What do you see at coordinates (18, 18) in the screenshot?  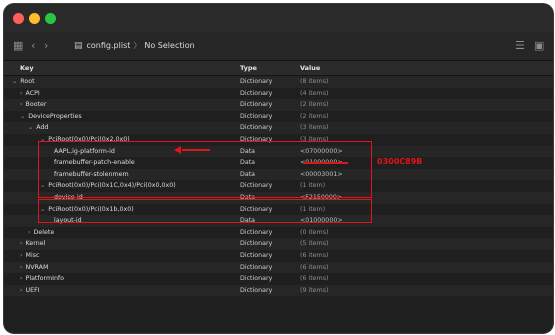 I see `close-window-button` at bounding box center [18, 18].